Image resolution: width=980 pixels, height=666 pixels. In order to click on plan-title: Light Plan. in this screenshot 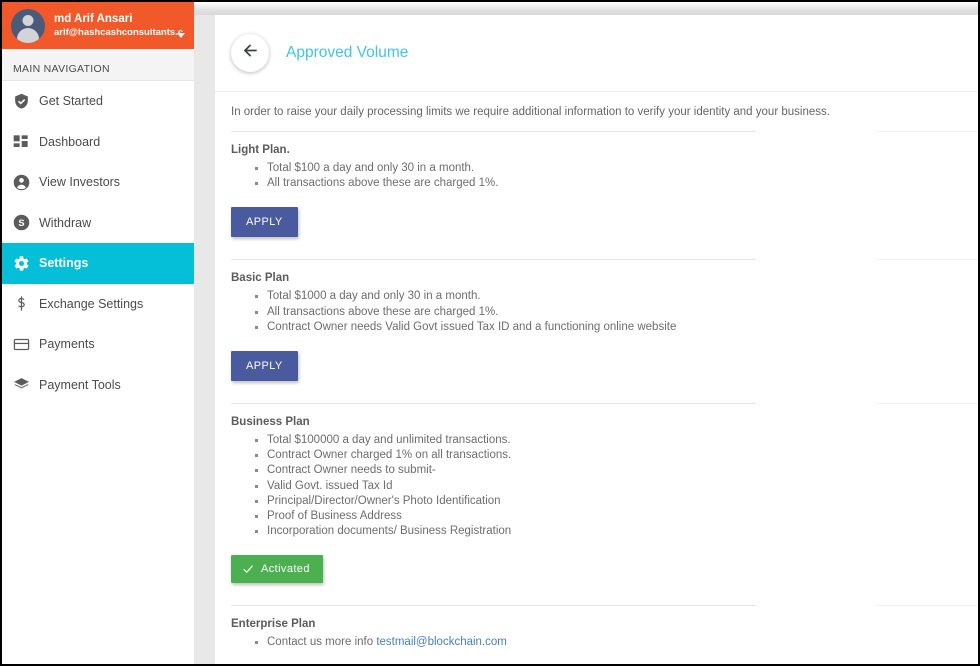, I will do `click(260, 150)`.